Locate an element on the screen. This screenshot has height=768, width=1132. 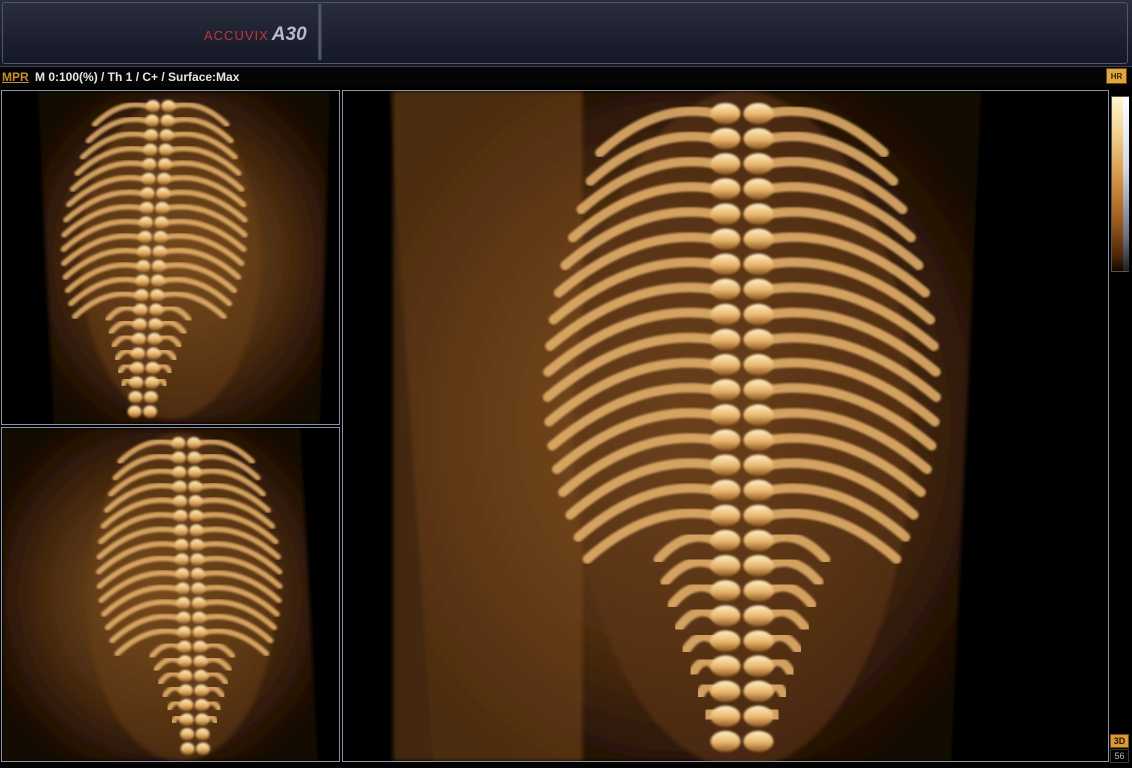
gray-map-bar is located at coordinates (1126, 184).